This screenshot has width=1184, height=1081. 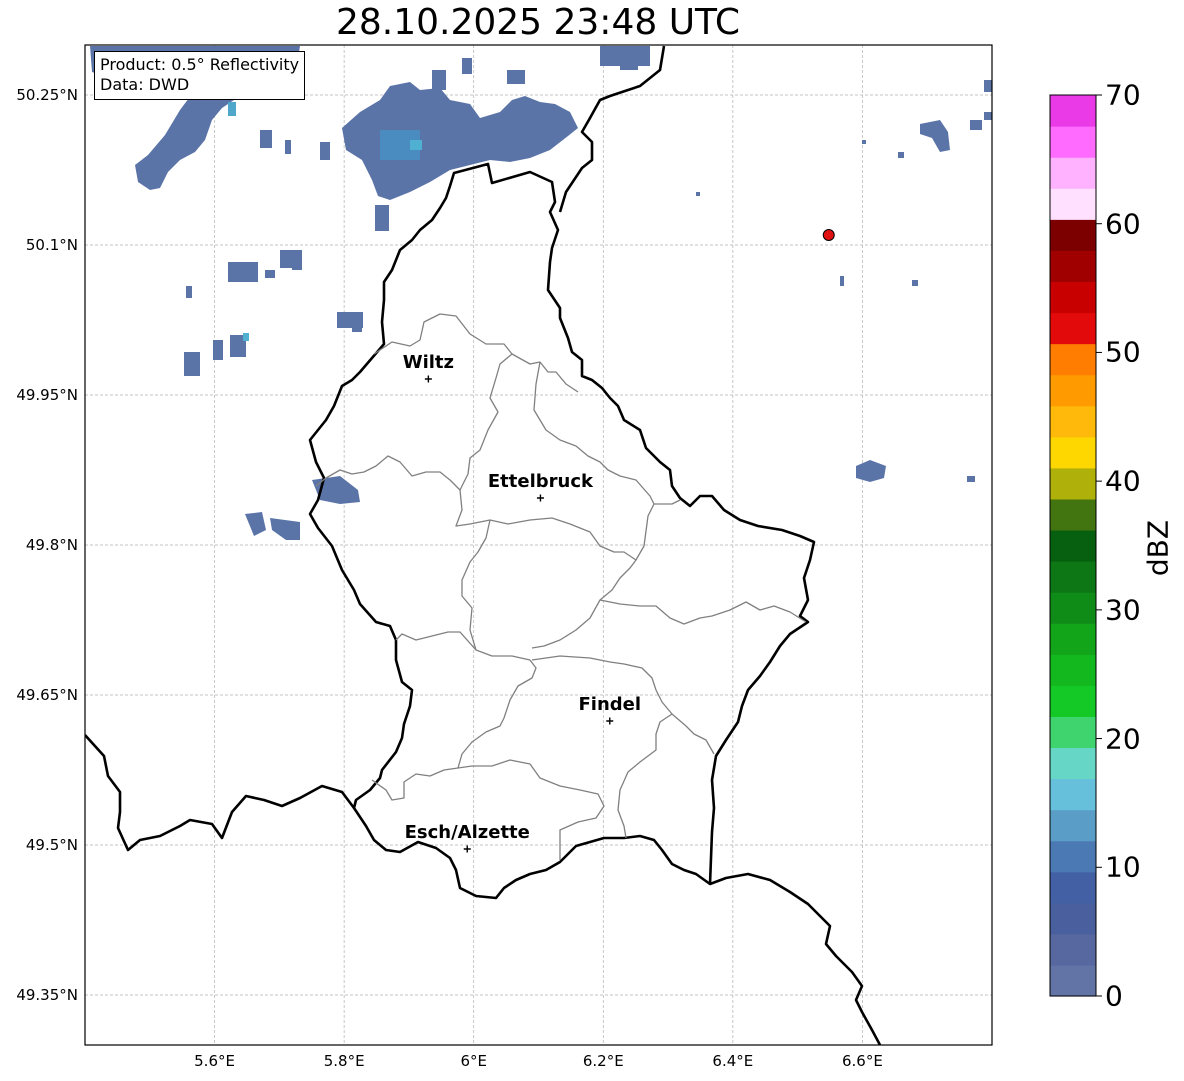 What do you see at coordinates (1123, 224) in the screenshot?
I see `colorbar-tick-label: 60` at bounding box center [1123, 224].